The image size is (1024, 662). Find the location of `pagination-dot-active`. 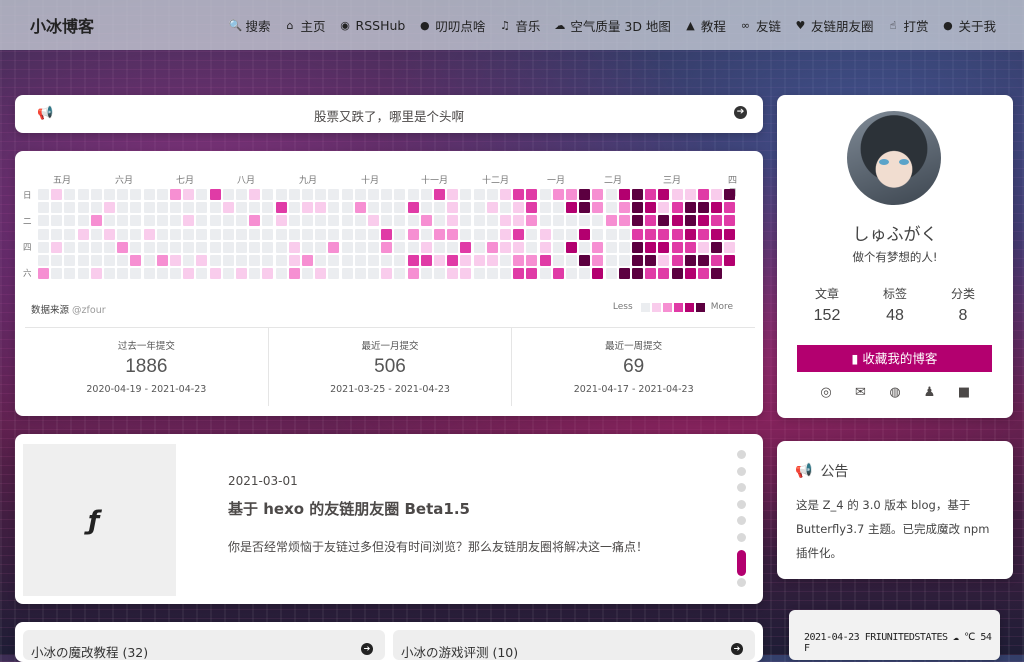

pagination-dot-active is located at coordinates (741, 563).